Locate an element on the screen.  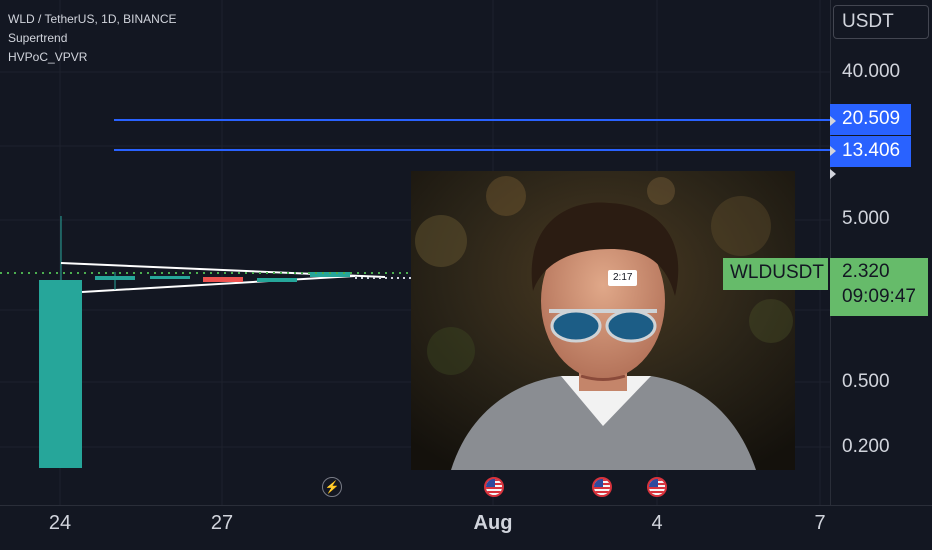
time-axis-label: Aug is located at coordinates (493, 523).